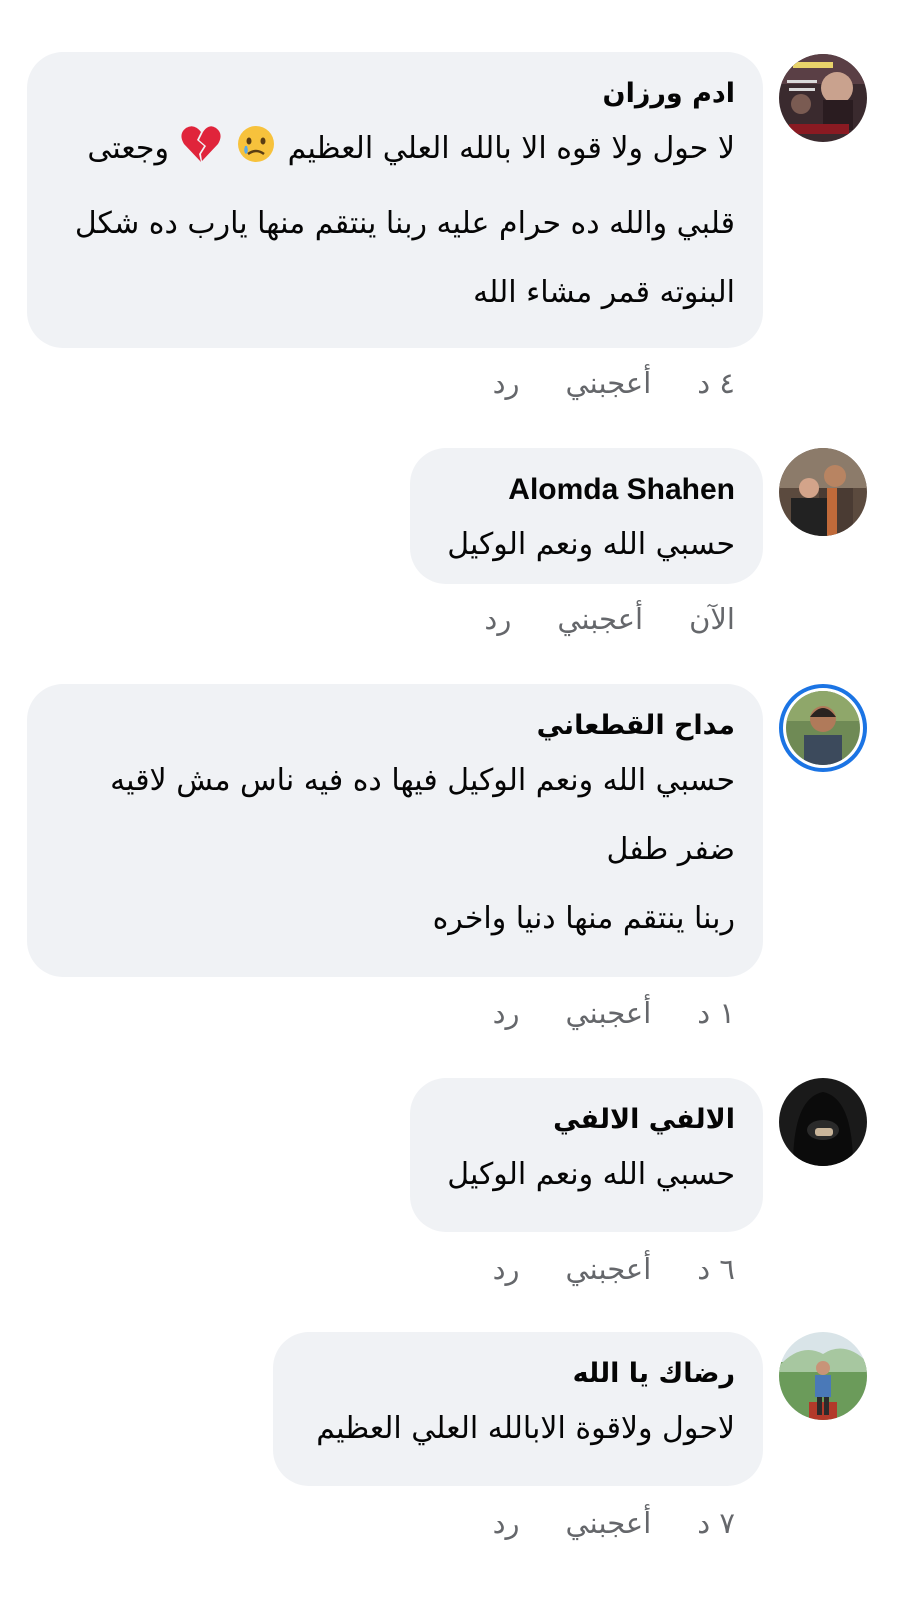 The width and height of the screenshot is (915, 1599). What do you see at coordinates (716, 1269) in the screenshot?
I see `comment-time: ٦ د` at bounding box center [716, 1269].